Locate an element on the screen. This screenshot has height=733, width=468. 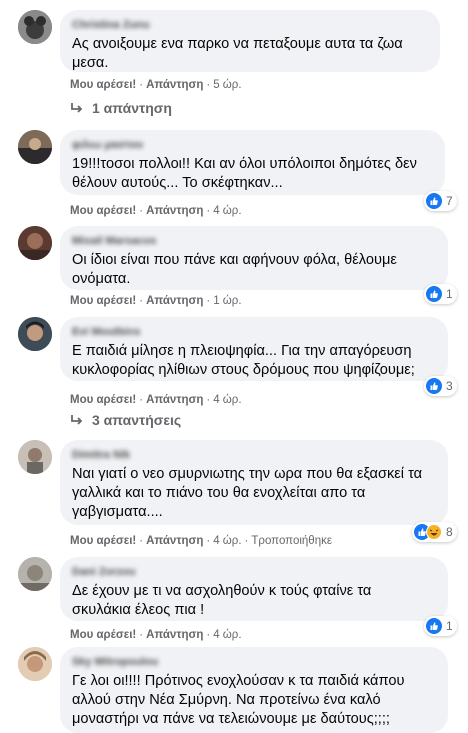
view-replies-link: 3 απαντήσεις is located at coordinates (125, 420).